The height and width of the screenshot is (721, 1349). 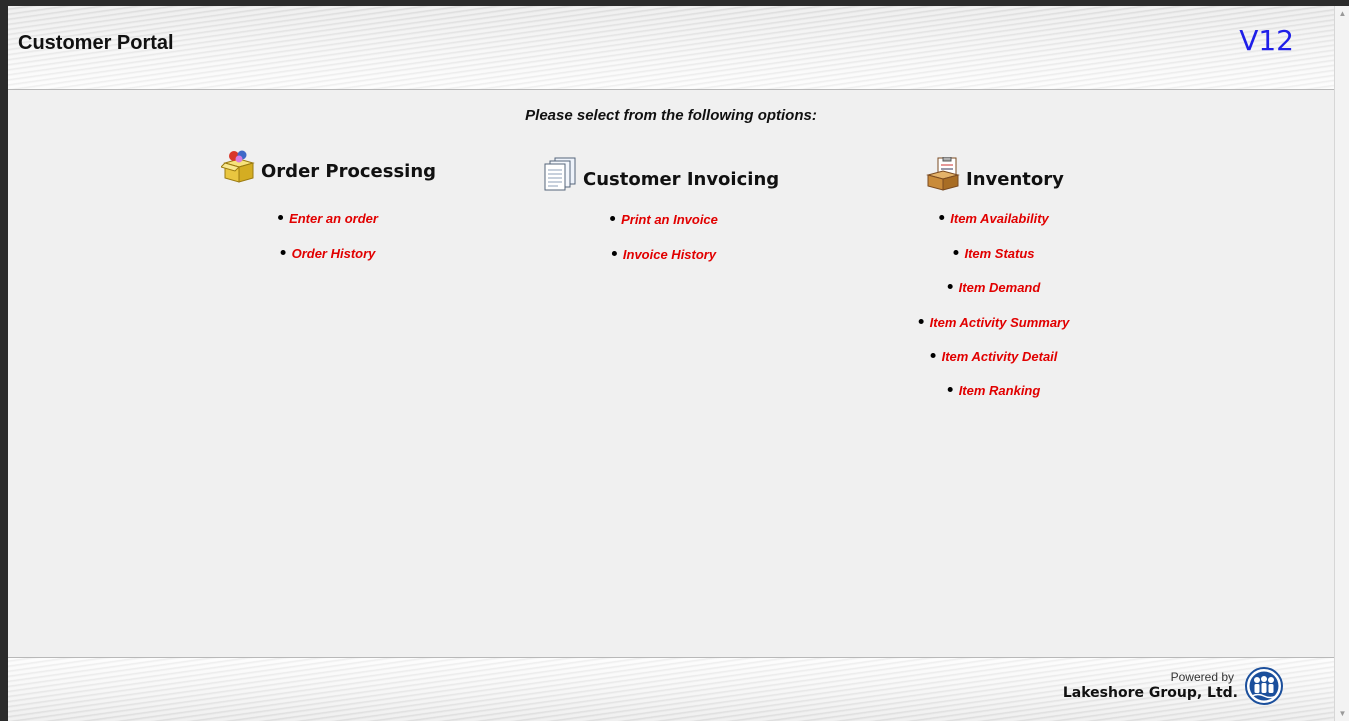 I want to click on package-icon, so click(x=238, y=166).